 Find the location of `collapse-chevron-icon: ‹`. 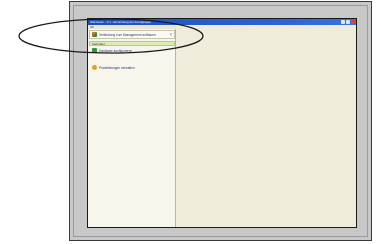

collapse-chevron-icon: ‹ is located at coordinates (171, 35).